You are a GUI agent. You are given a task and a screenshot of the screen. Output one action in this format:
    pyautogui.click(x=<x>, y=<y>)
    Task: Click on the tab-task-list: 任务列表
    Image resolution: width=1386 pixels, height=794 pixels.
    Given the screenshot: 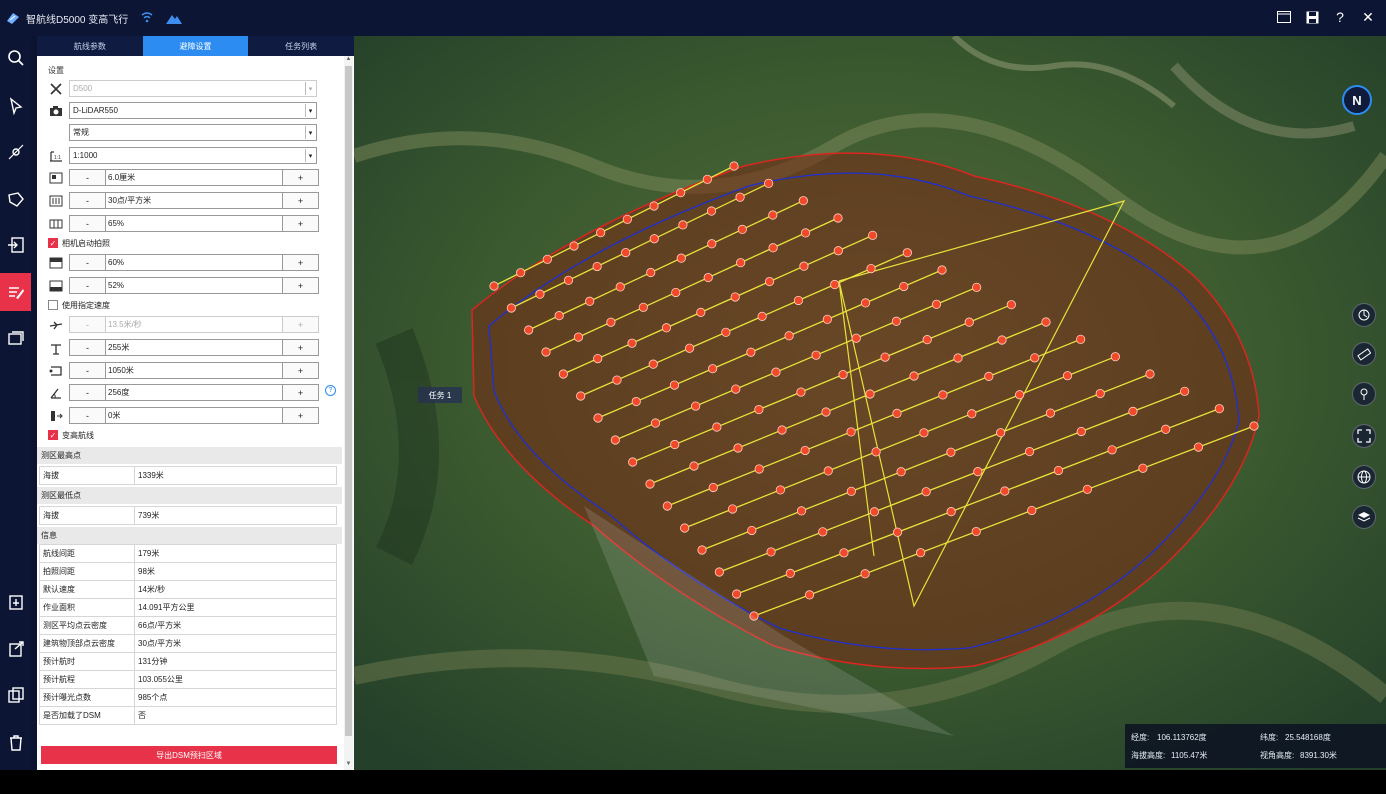 What is the action you would take?
    pyautogui.click(x=301, y=46)
    